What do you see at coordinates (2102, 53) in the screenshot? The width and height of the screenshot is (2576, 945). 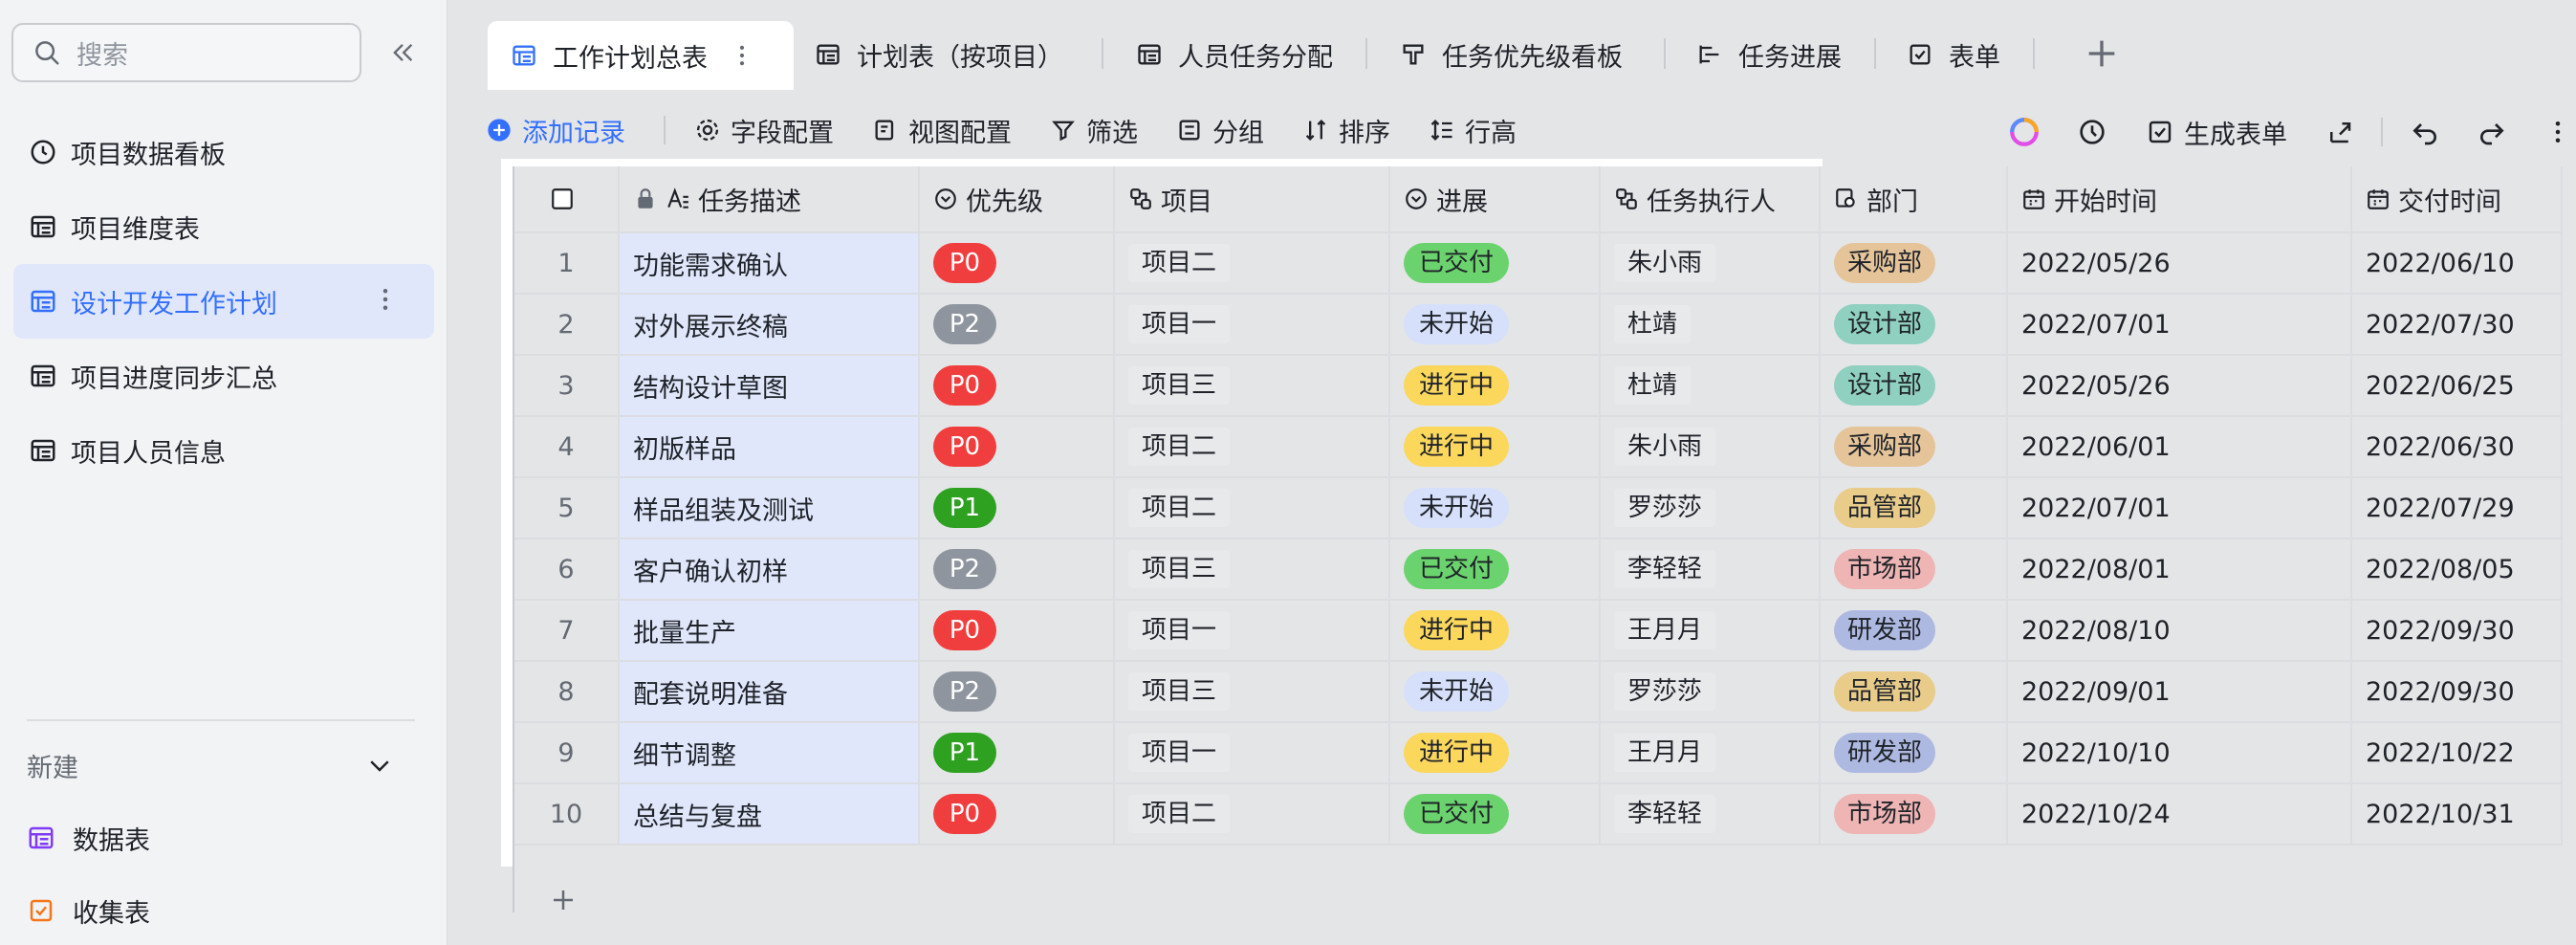 I see `add-view-icon` at bounding box center [2102, 53].